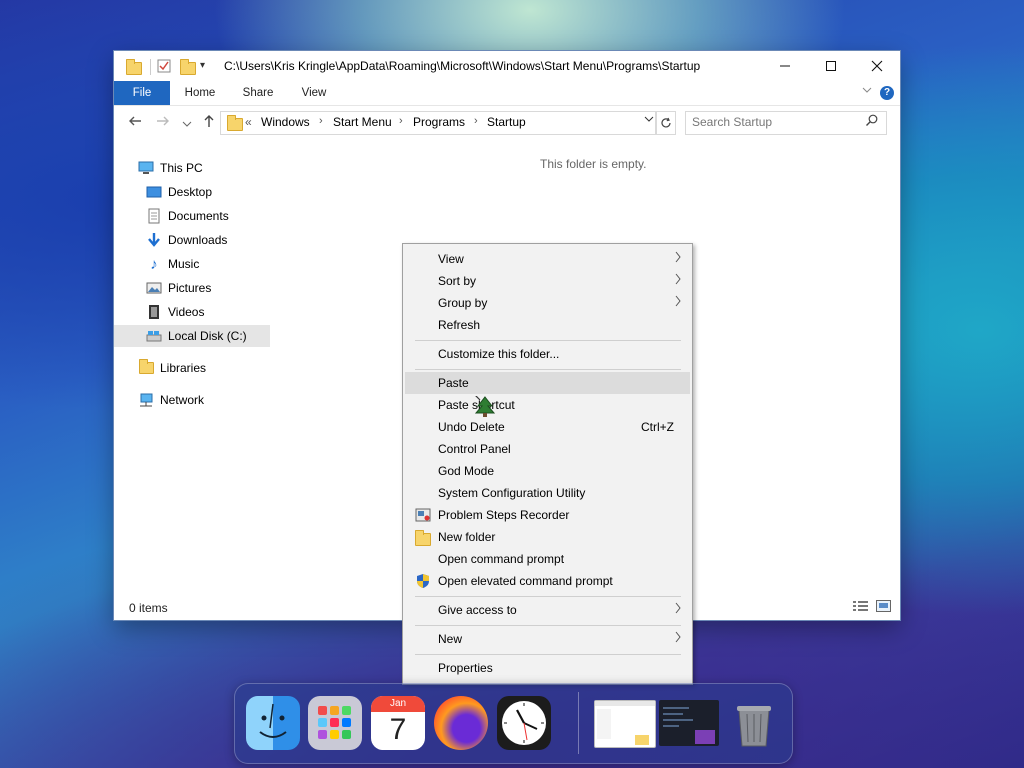  What do you see at coordinates (754, 723) in the screenshot?
I see `trash-icon` at bounding box center [754, 723].